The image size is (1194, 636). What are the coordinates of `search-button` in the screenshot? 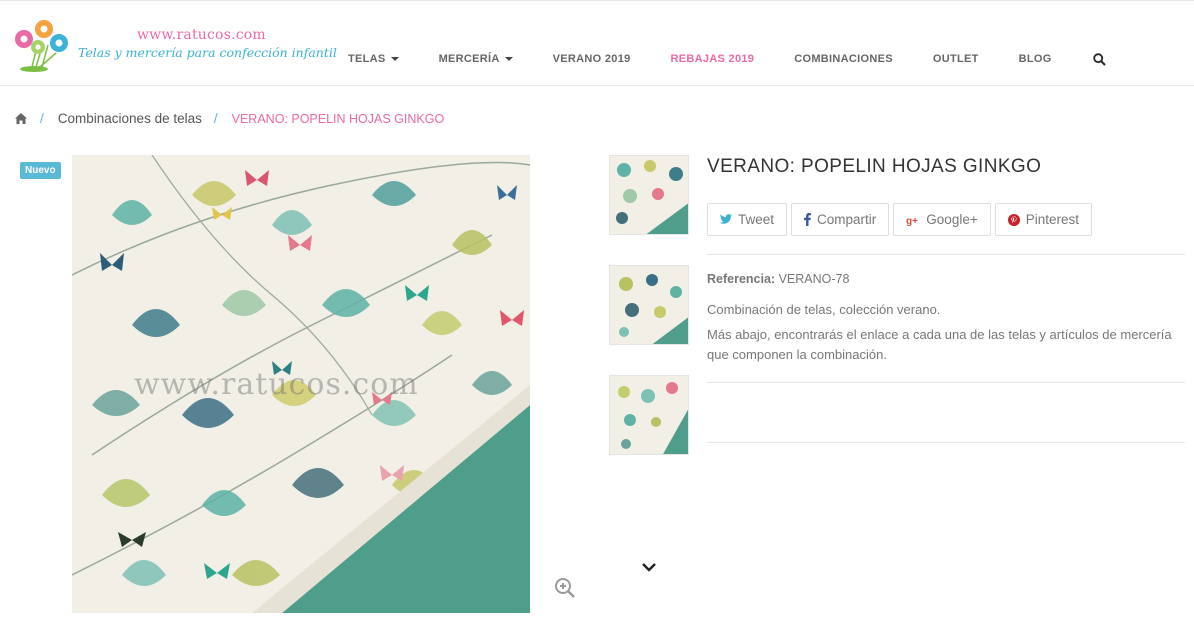 It's located at (1100, 59).